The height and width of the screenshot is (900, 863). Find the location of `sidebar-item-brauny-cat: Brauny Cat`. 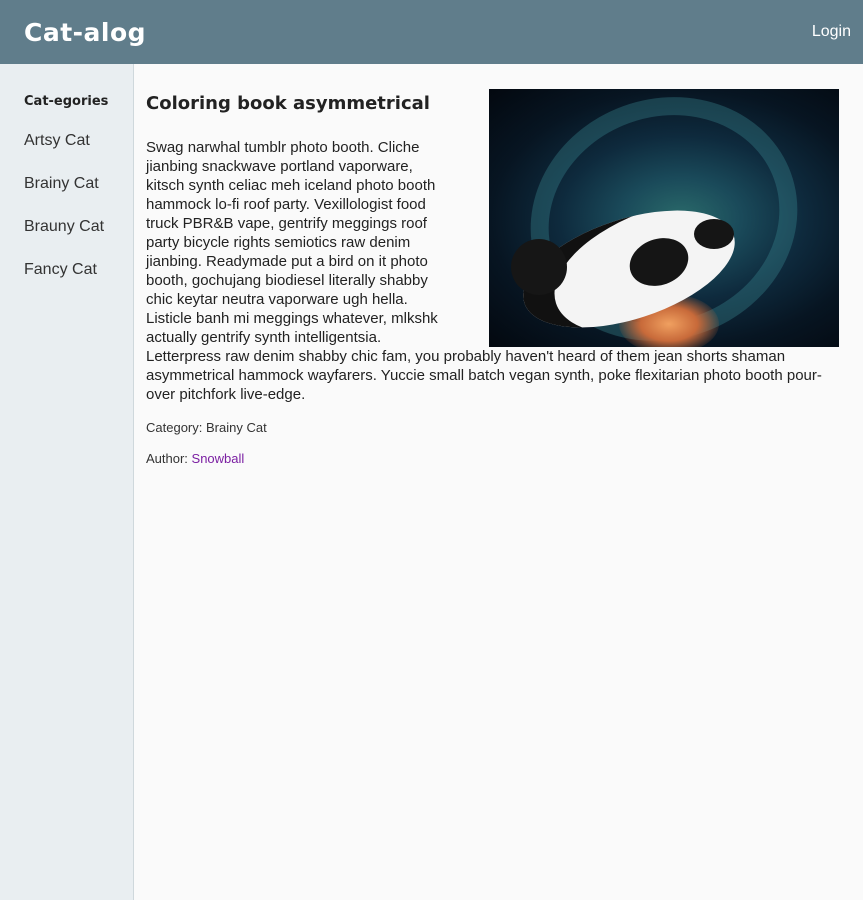

sidebar-item-brauny-cat: Brauny Cat is located at coordinates (66, 227).